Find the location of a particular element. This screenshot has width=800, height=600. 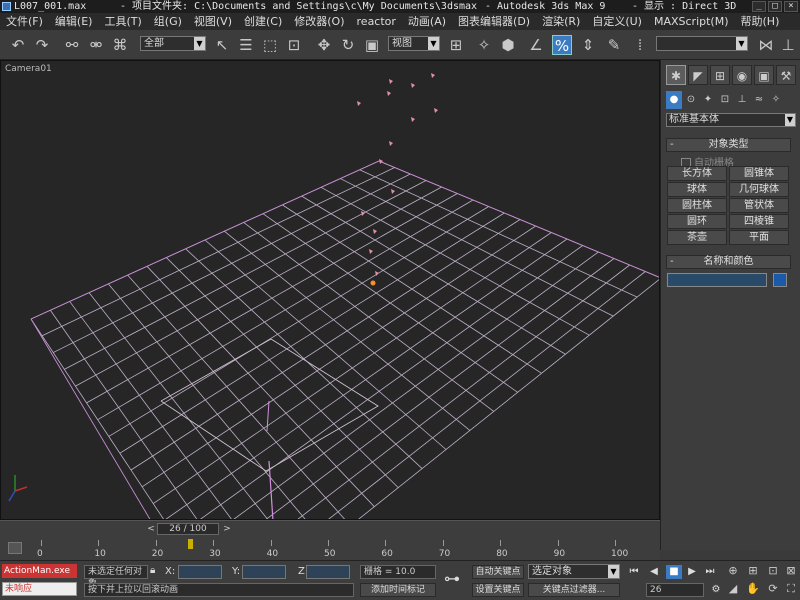

current-frame-field: 26 is located at coordinates (675, 590).